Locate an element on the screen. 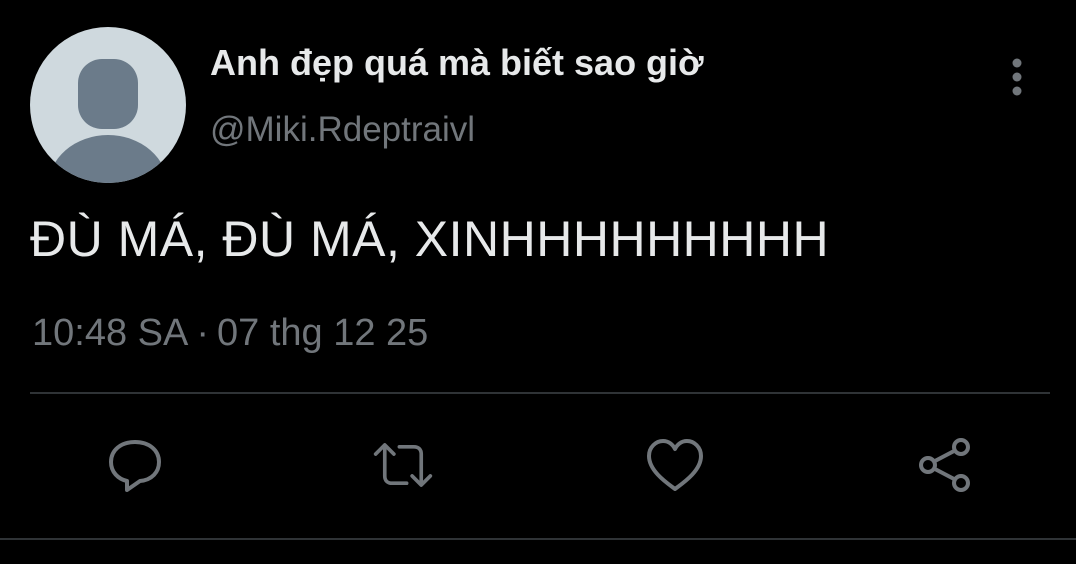 Image resolution: width=1076 pixels, height=564 pixels. like-button is located at coordinates (675, 465).